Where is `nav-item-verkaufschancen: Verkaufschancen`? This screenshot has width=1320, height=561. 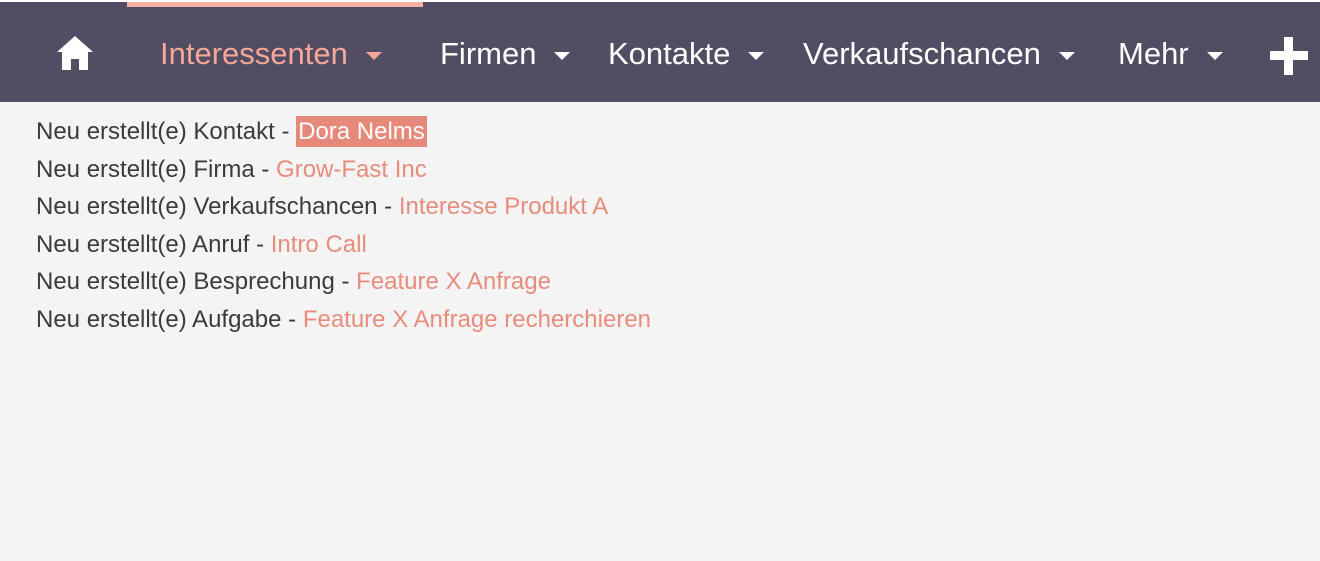
nav-item-verkaufschancen: Verkaufschancen is located at coordinates (939, 54).